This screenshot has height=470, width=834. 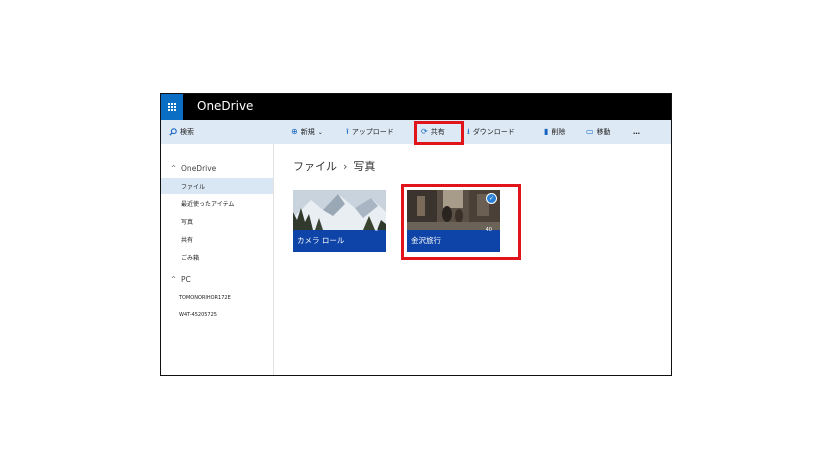 What do you see at coordinates (590, 131) in the screenshot?
I see `move-icon: ▭` at bounding box center [590, 131].